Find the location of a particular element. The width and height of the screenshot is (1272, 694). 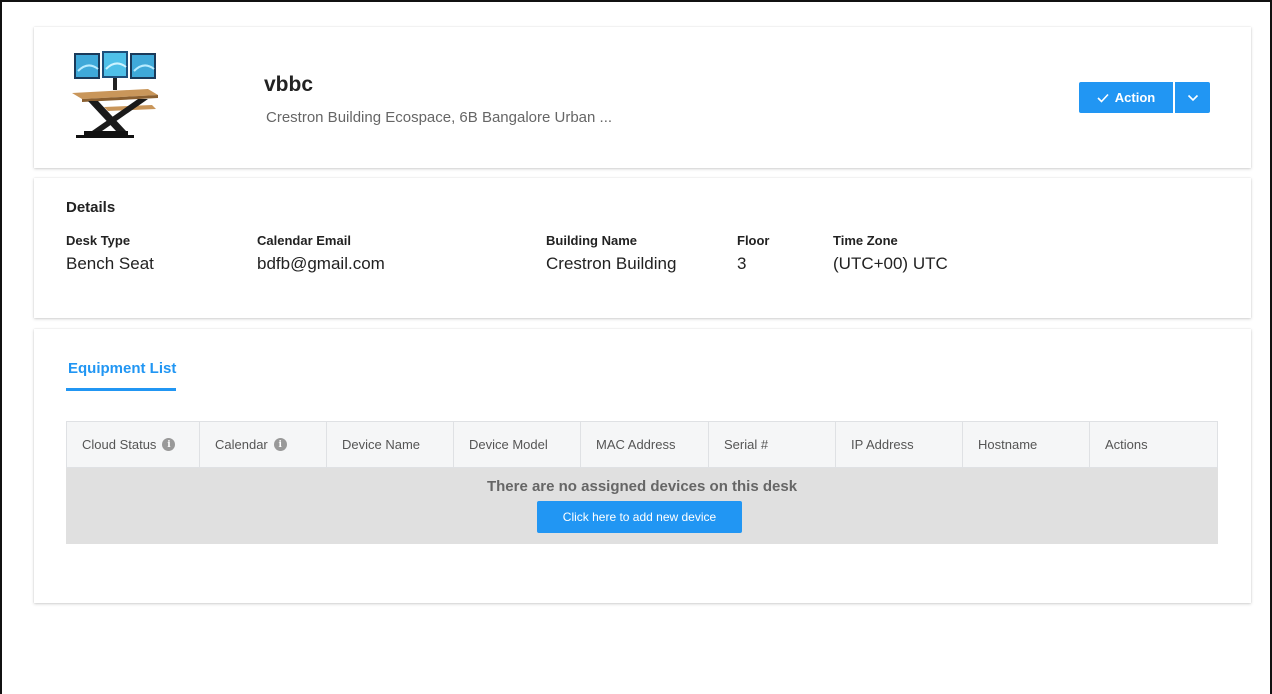

column-header-hostname: Hostname is located at coordinates (1026, 444).